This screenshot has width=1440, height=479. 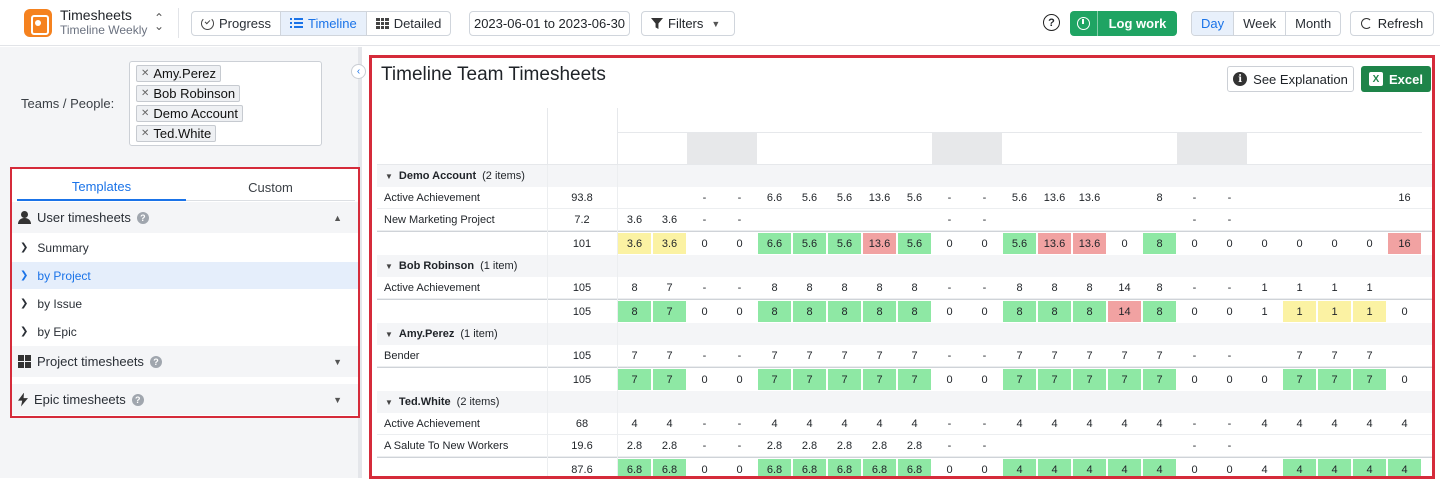 What do you see at coordinates (237, 23) in the screenshot?
I see `view-progress-button: Progress` at bounding box center [237, 23].